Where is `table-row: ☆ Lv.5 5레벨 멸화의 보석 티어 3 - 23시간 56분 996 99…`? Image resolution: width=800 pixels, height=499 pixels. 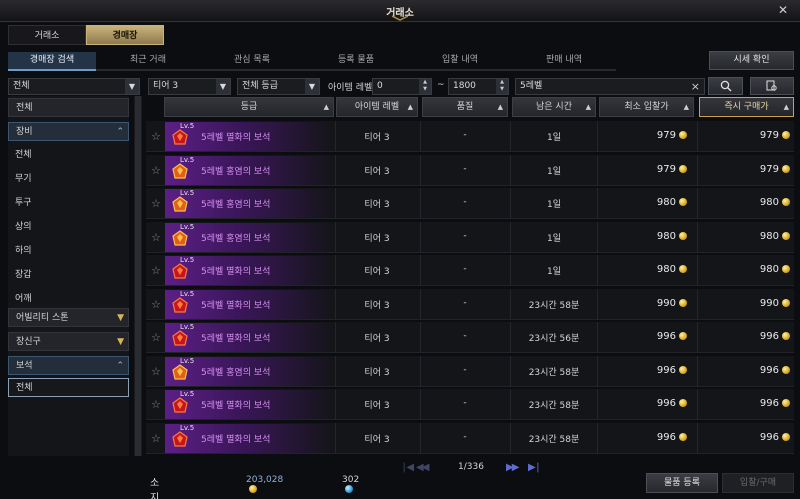
table-row: ☆ Lv.5 5레벨 멸화의 보석 티어 3 - 23시간 56분 996 99… is located at coordinates (470, 337).